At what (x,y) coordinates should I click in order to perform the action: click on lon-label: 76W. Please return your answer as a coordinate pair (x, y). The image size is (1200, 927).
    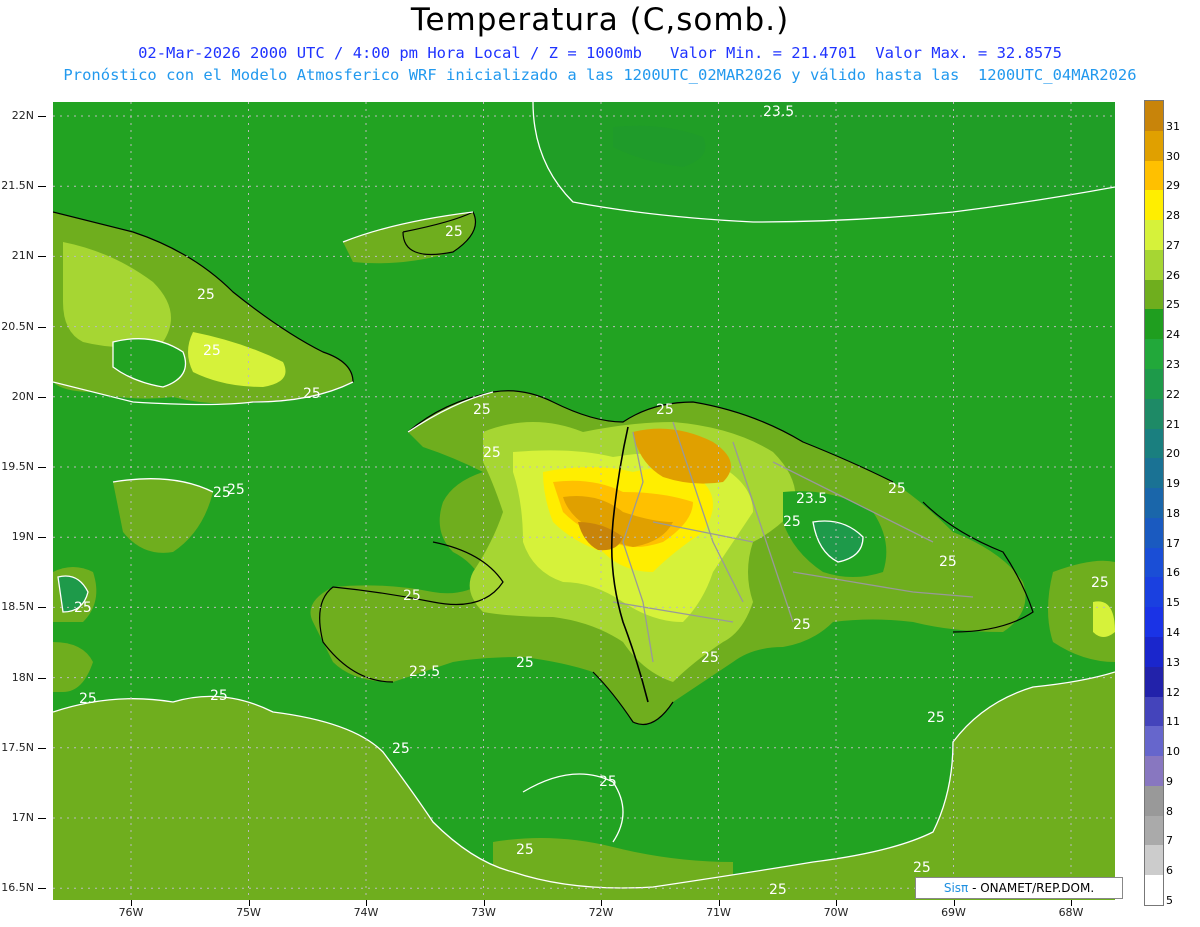
    Looking at the image, I should click on (131, 912).